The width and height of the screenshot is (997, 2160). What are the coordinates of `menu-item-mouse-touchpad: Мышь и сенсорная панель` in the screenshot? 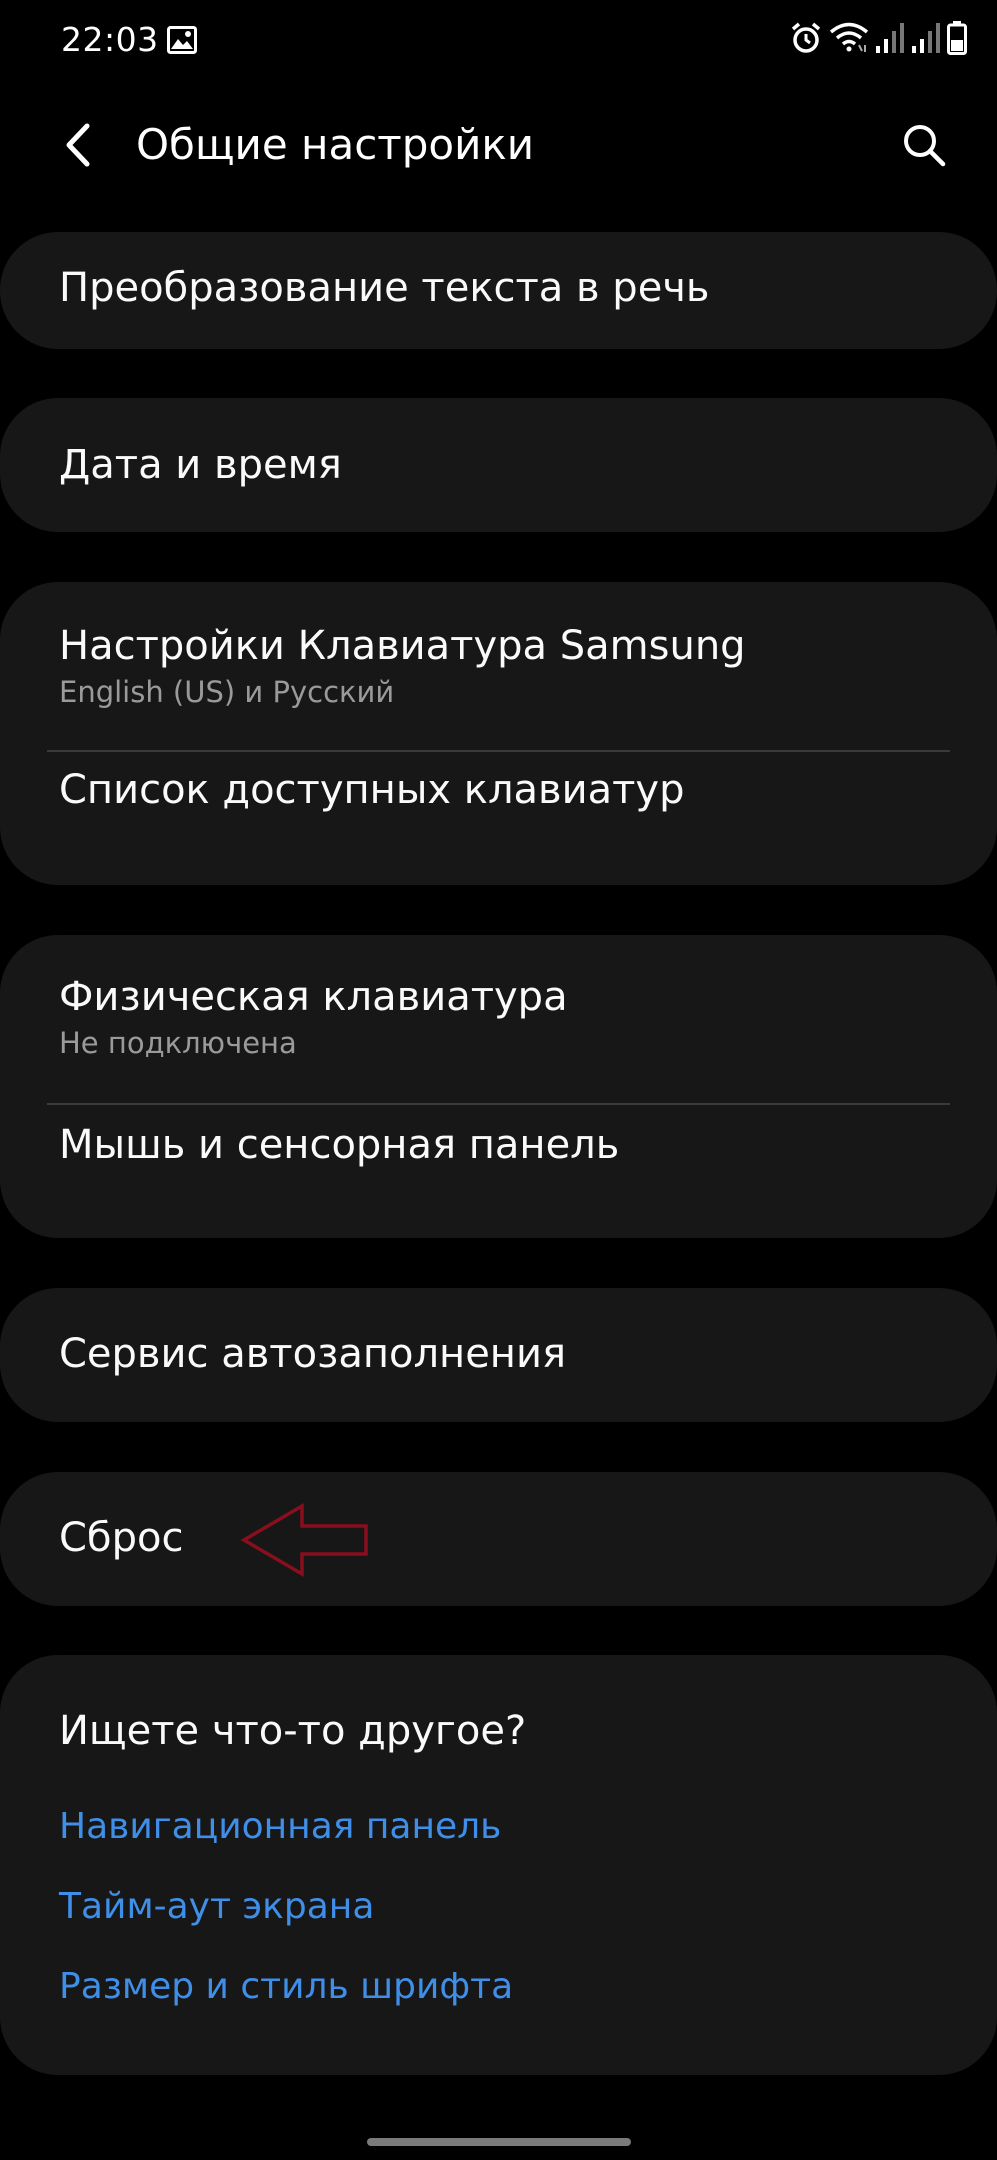 It's located at (498, 1171).